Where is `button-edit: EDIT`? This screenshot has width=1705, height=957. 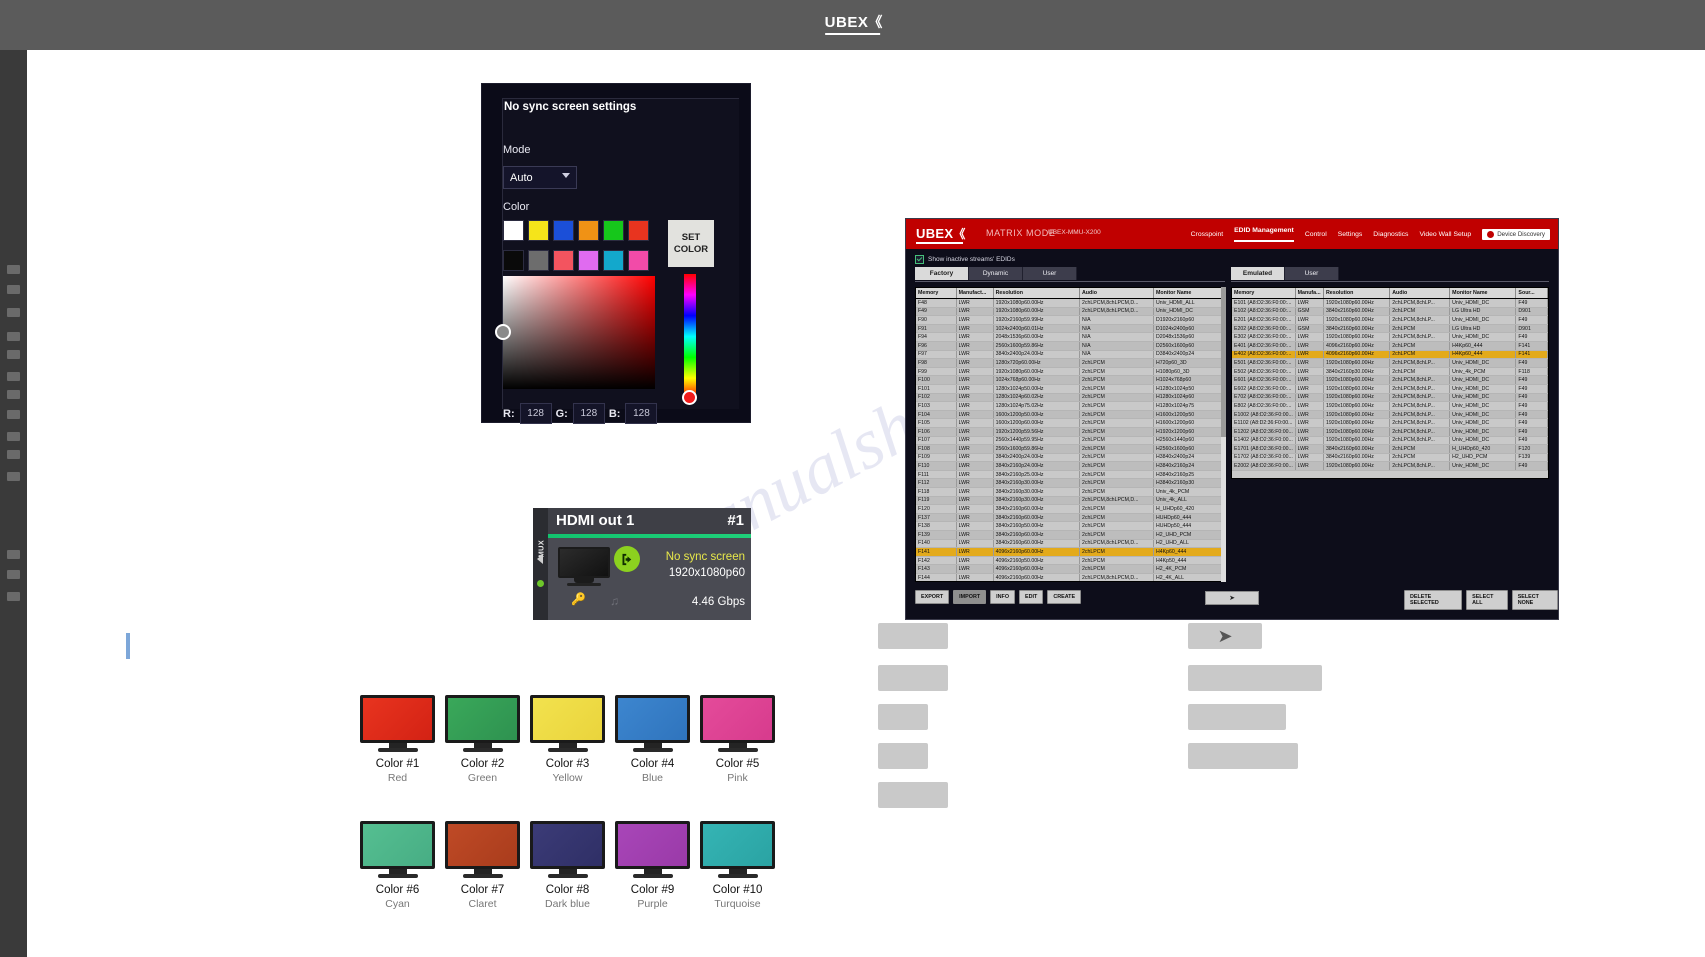 button-edit: EDIT is located at coordinates (1031, 597).